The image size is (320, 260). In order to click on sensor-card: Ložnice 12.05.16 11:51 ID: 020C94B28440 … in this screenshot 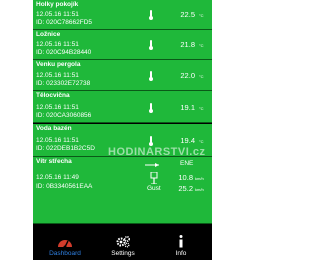, I will do `click(122, 45)`.